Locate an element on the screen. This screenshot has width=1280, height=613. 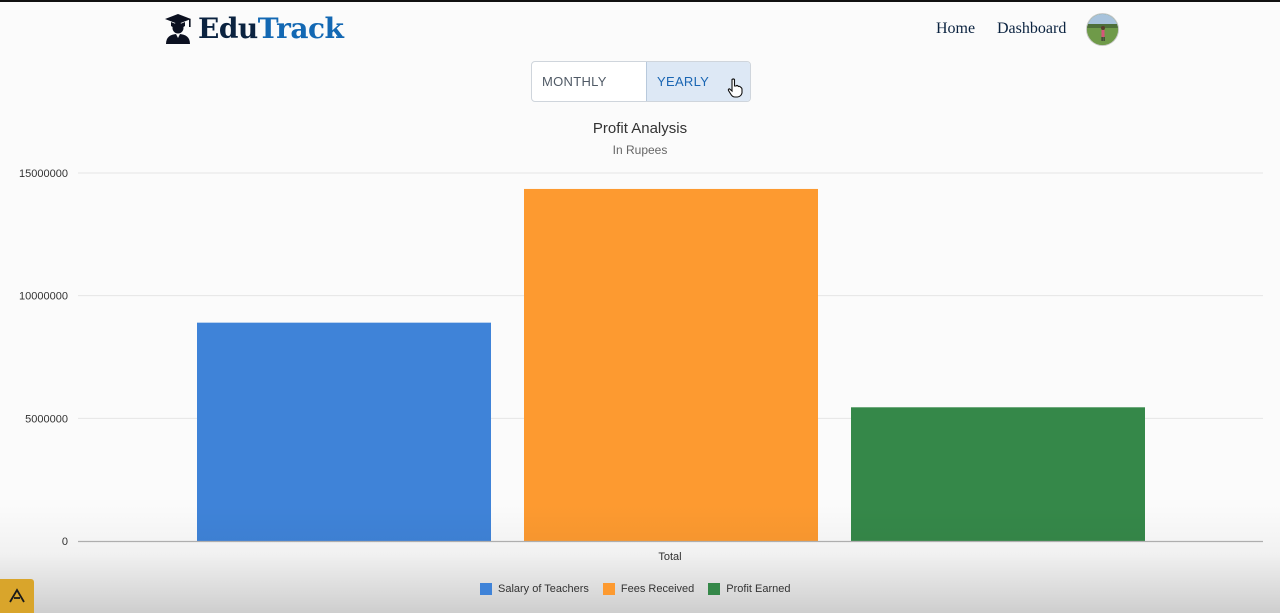
monthly-view-button: MONTHLY VIEW is located at coordinates (589, 81).